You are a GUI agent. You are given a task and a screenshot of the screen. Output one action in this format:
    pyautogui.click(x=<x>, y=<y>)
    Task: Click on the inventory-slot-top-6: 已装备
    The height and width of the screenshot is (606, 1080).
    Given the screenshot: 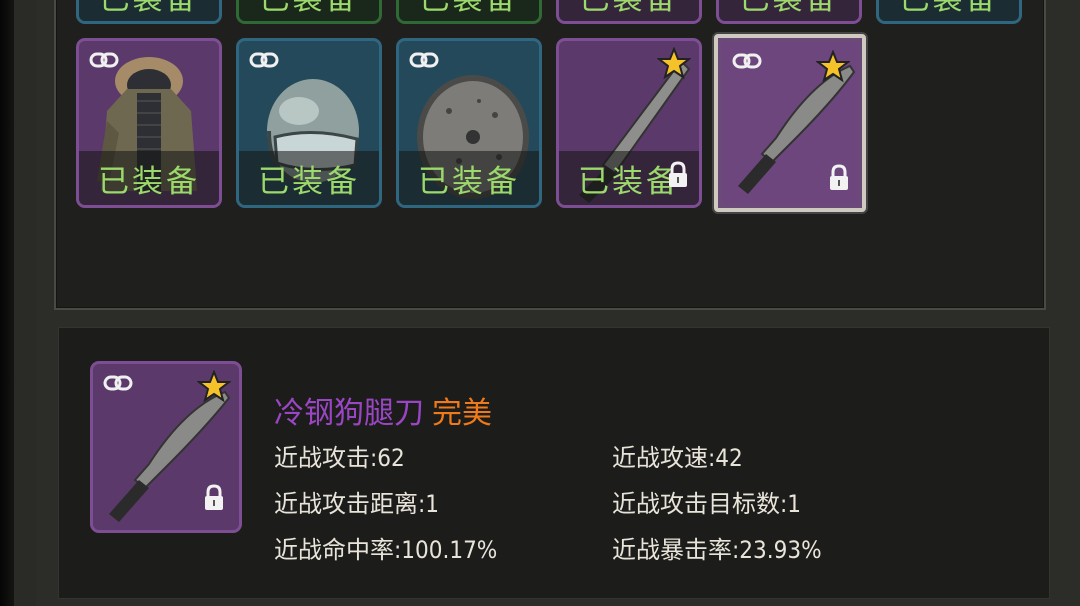 What is the action you would take?
    pyautogui.click(x=949, y=12)
    